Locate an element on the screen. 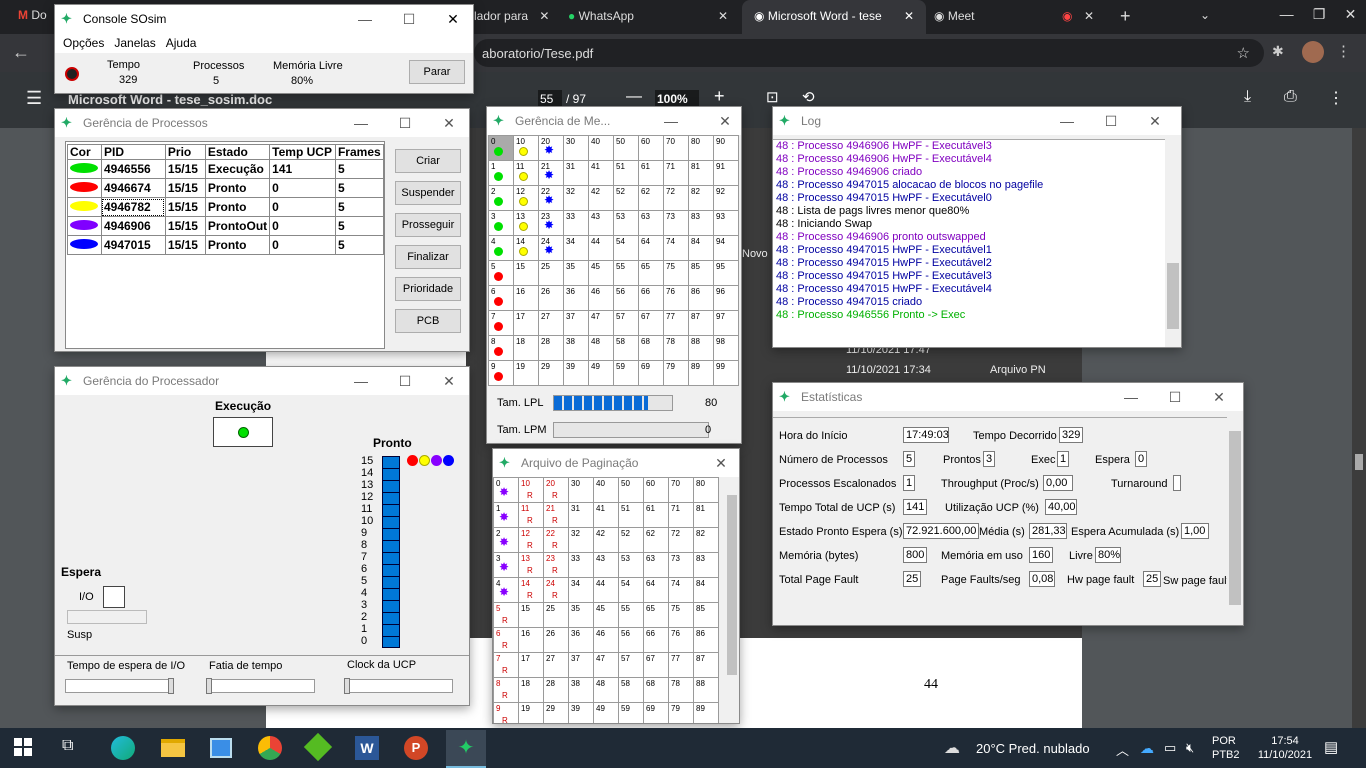 The width and height of the screenshot is (1366, 768). table-row: 4946782 15/15 Pronto 0 5 is located at coordinates (226, 207).